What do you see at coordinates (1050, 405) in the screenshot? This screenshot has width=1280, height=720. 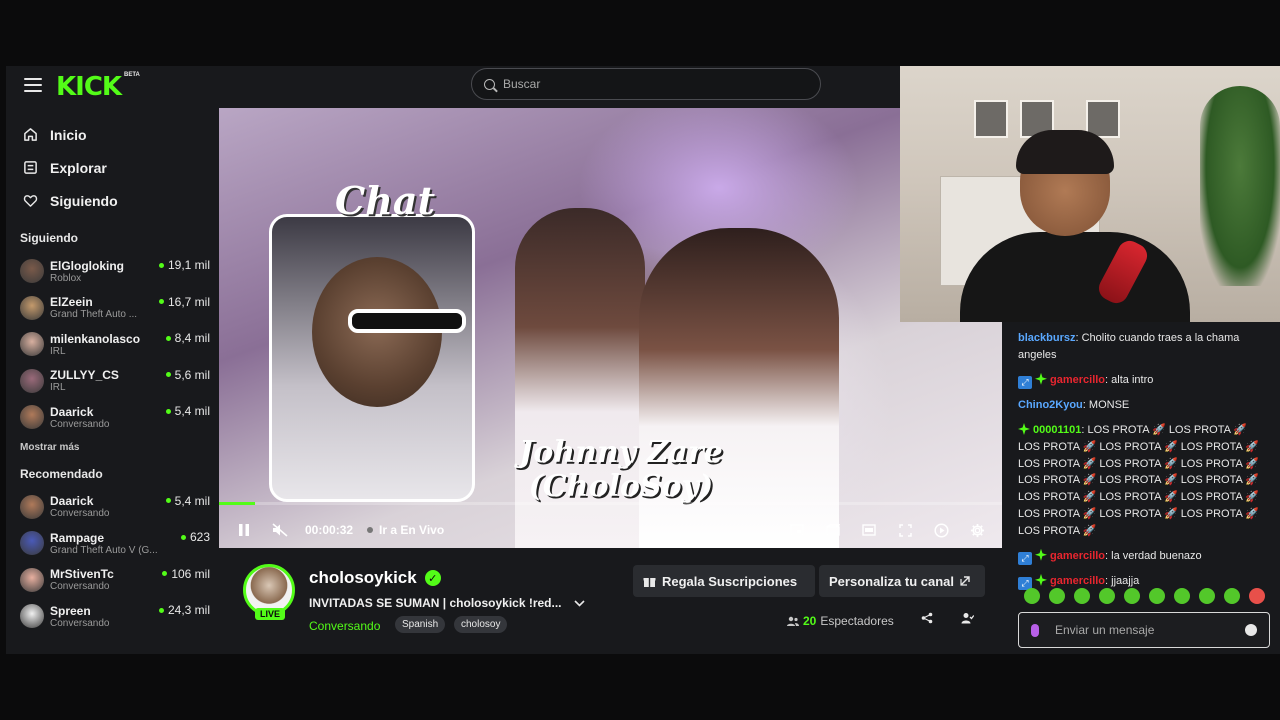 I see `chat-username: Chino2Kyou` at bounding box center [1050, 405].